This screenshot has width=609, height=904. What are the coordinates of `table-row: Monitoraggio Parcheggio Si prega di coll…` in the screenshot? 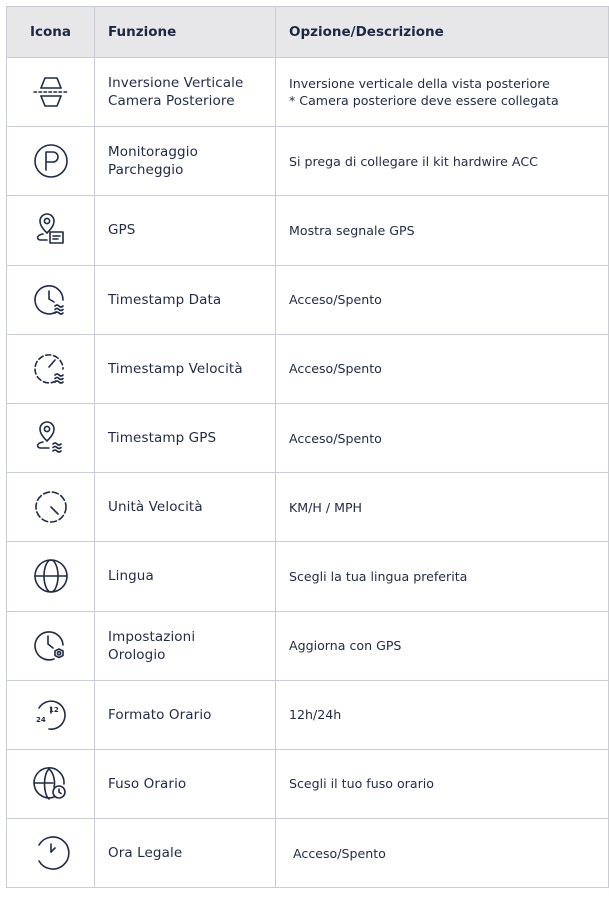 It's located at (307, 161).